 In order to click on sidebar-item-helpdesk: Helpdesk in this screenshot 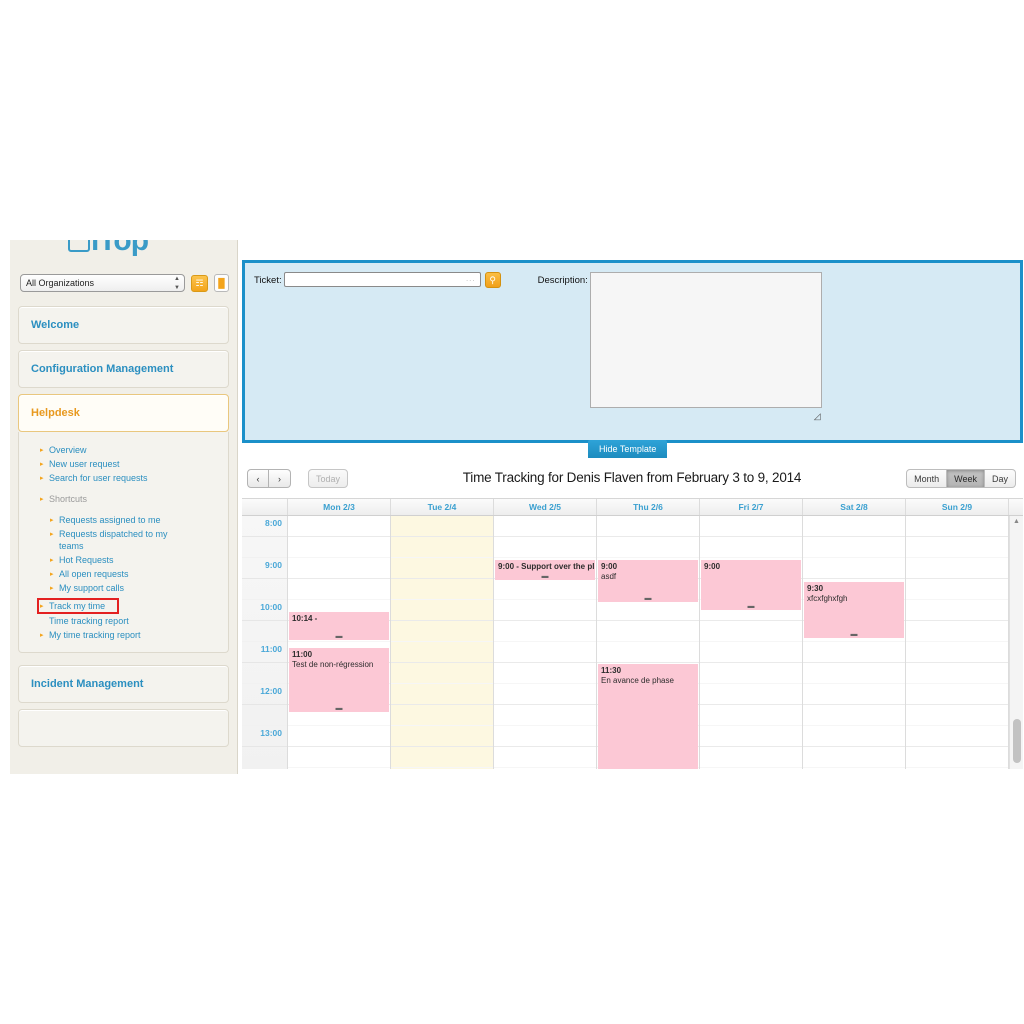, I will do `click(123, 413)`.